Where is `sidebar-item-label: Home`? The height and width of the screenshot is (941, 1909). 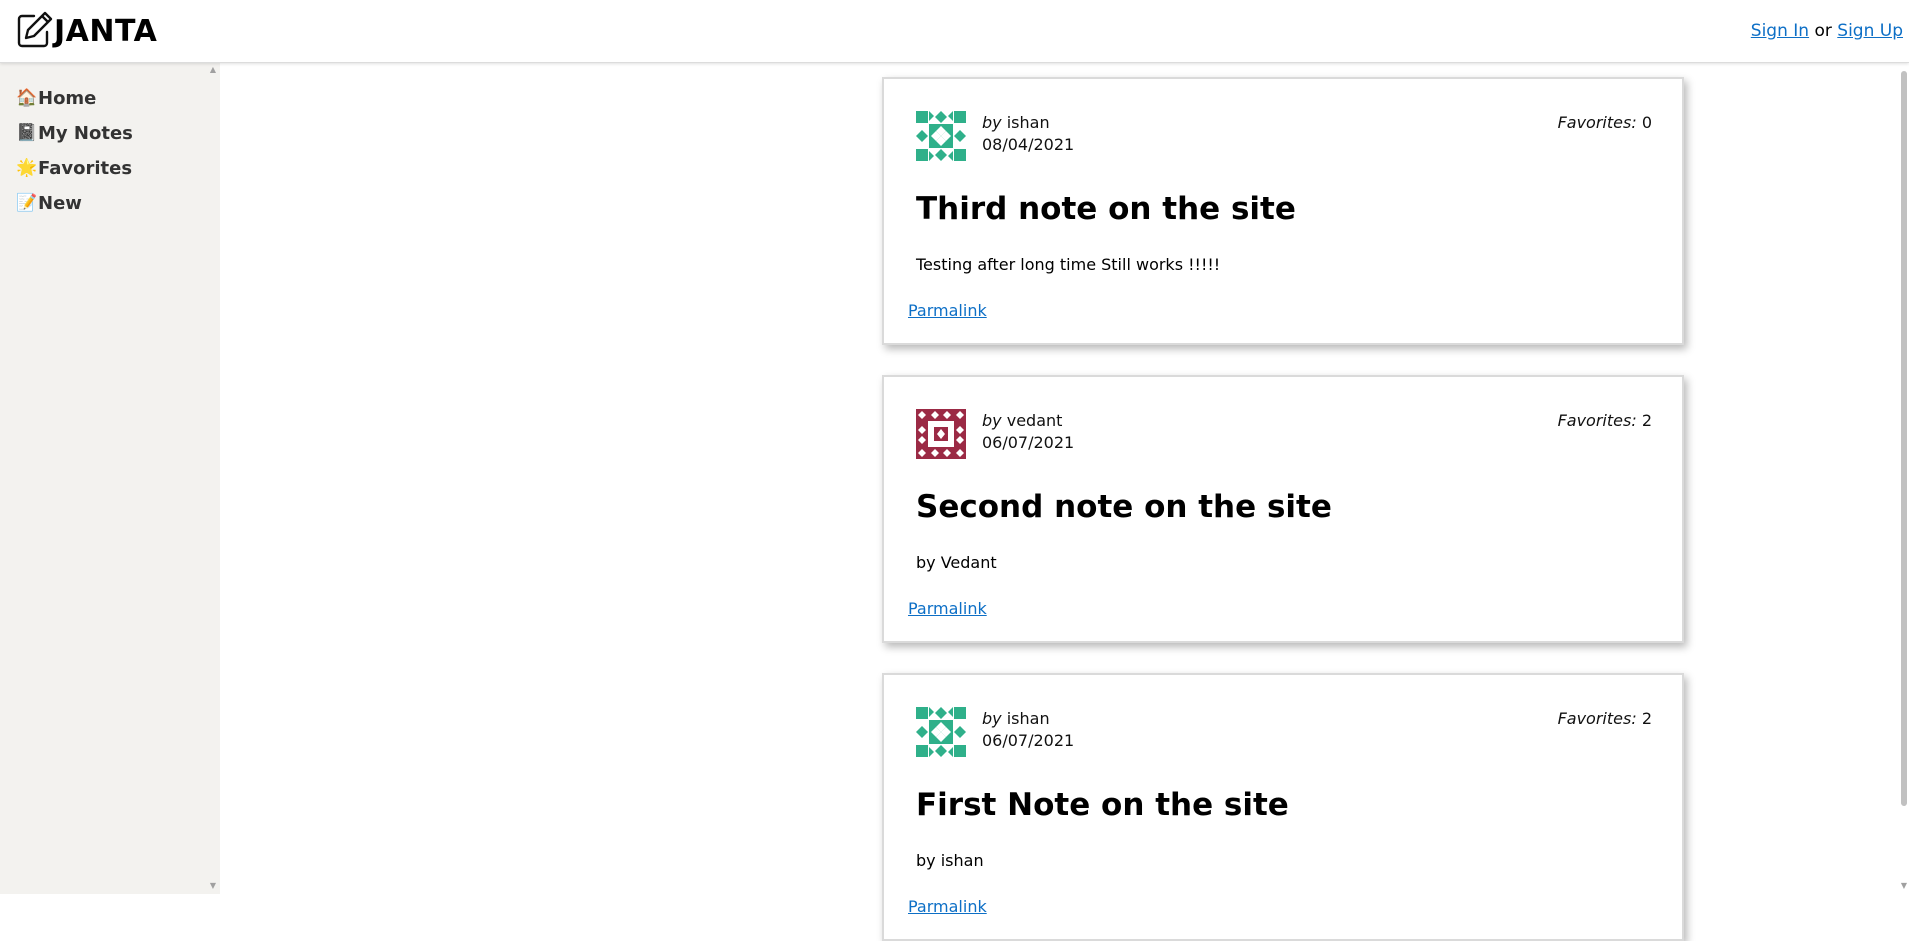 sidebar-item-label: Home is located at coordinates (67, 98).